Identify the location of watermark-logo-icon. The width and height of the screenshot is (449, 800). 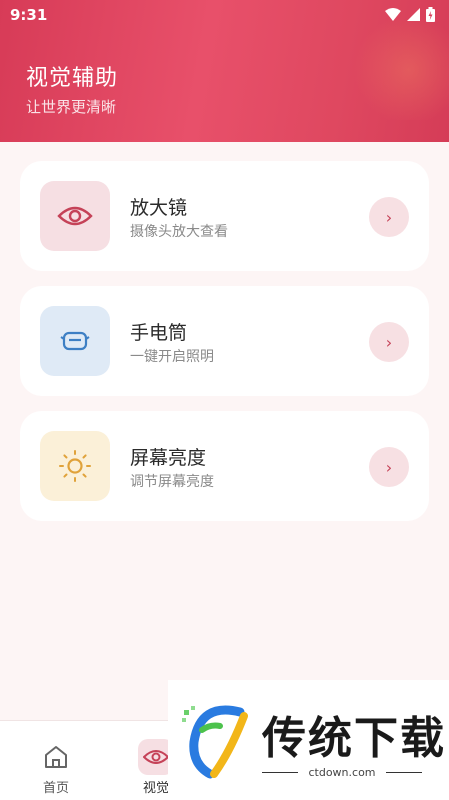
(215, 742).